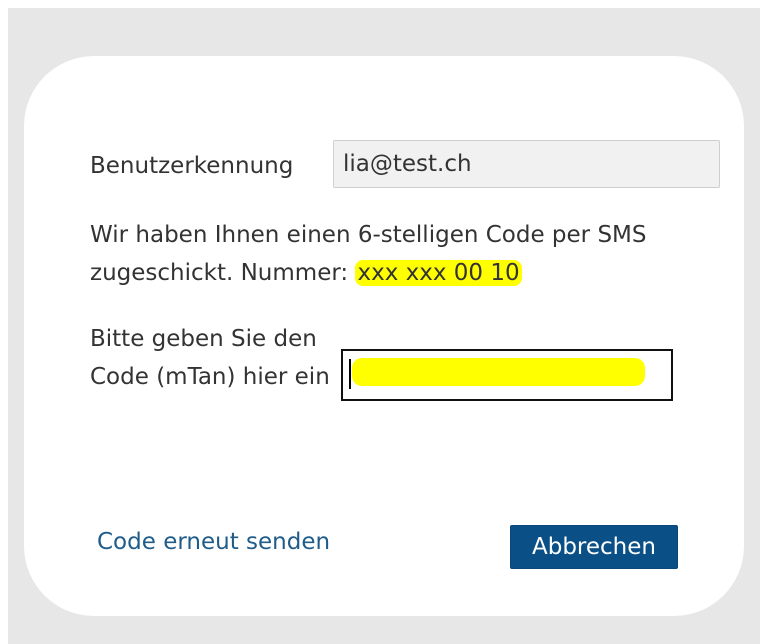 This screenshot has width=768, height=644. I want to click on username-label: Benutzerkennung, so click(192, 166).